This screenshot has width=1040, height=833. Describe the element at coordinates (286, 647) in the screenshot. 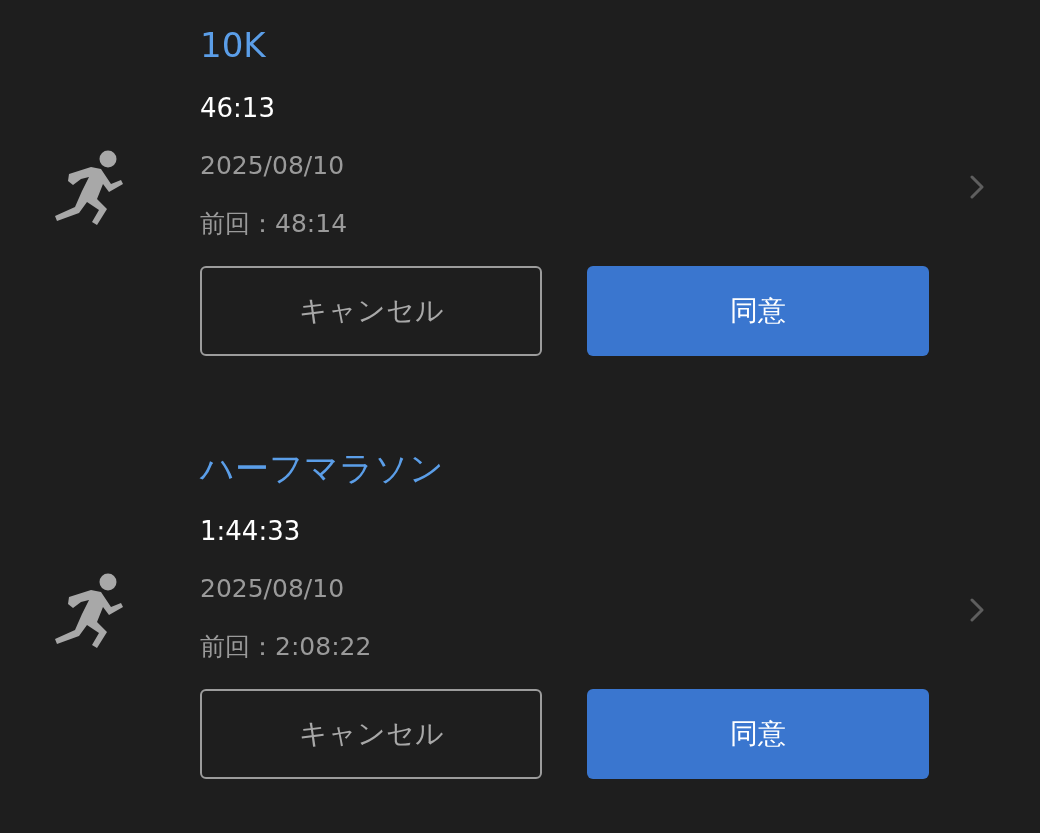

I see `previous-time: 前回：2:08:22` at that location.